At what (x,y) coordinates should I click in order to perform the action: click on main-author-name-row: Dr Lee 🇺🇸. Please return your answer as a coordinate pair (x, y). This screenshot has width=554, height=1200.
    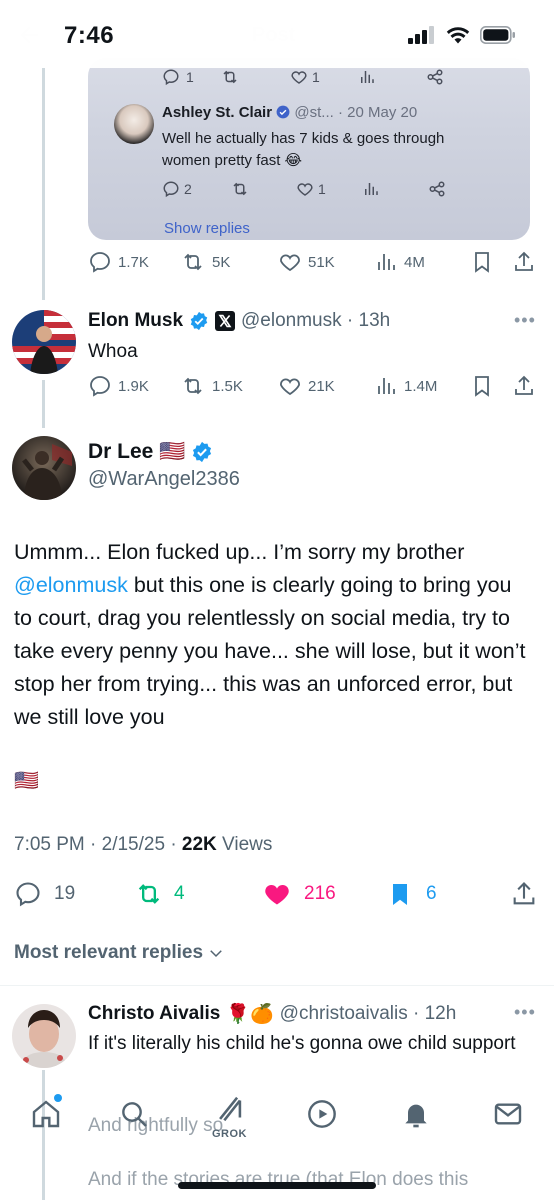
    Looking at the image, I should click on (150, 452).